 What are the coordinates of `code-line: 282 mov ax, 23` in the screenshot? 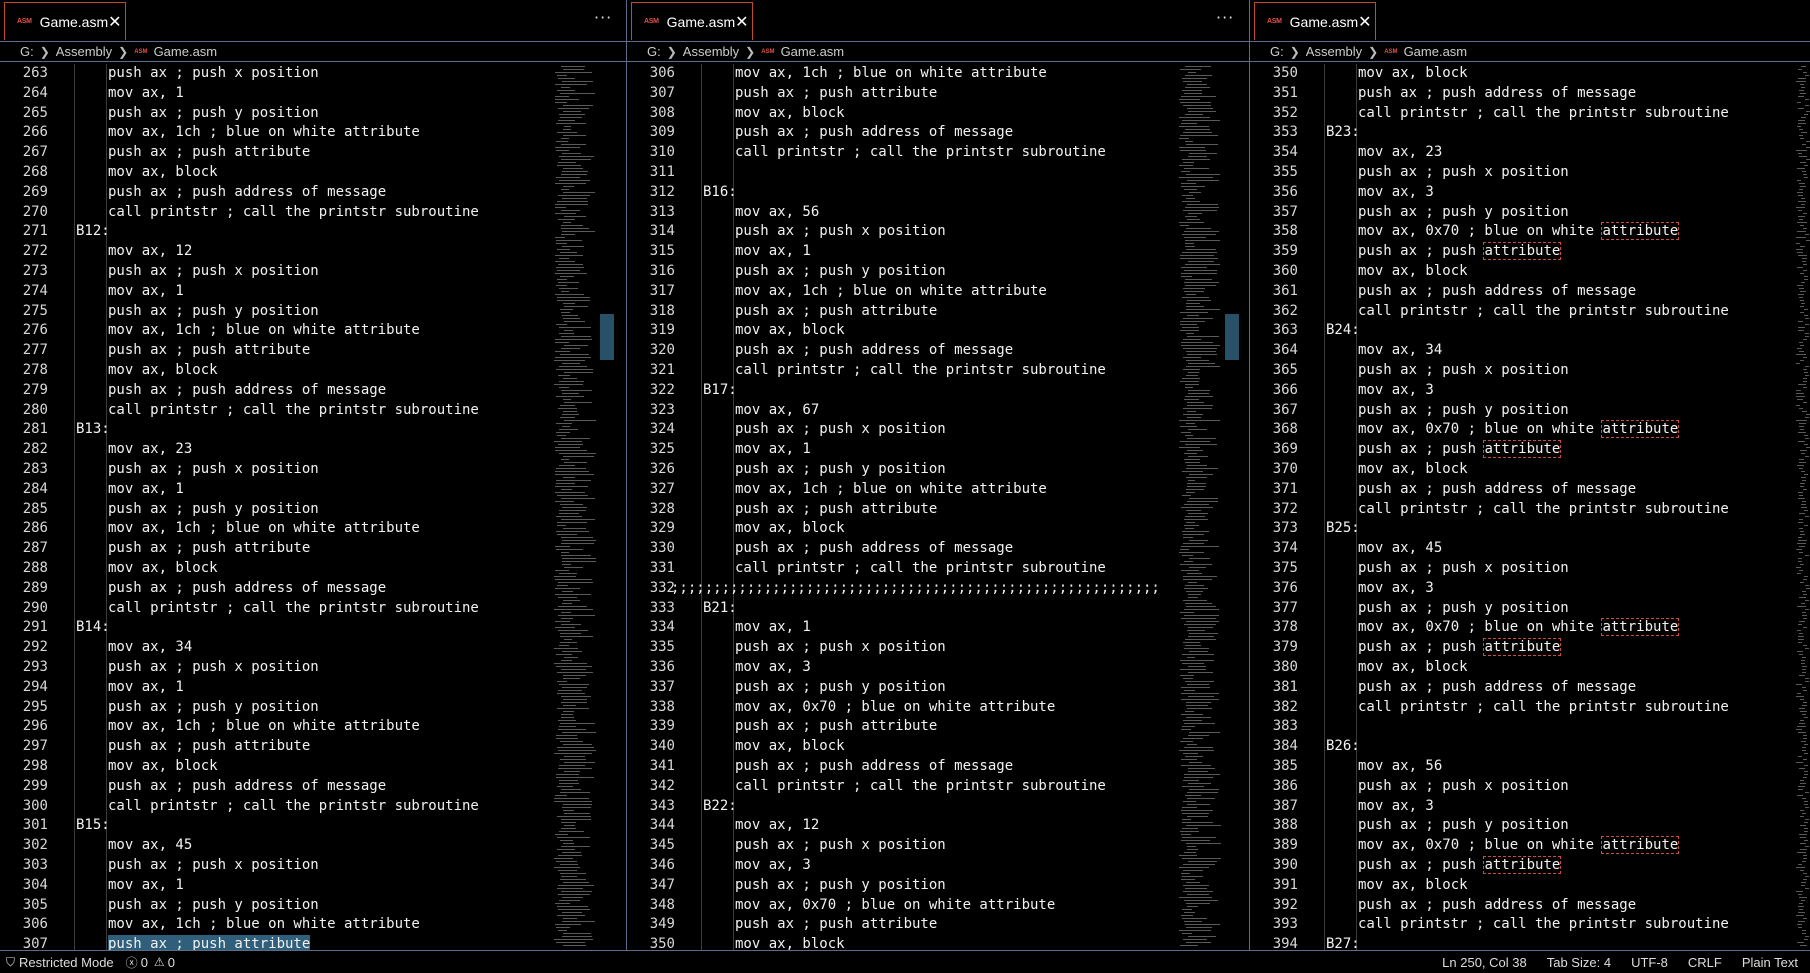 It's located at (277, 450).